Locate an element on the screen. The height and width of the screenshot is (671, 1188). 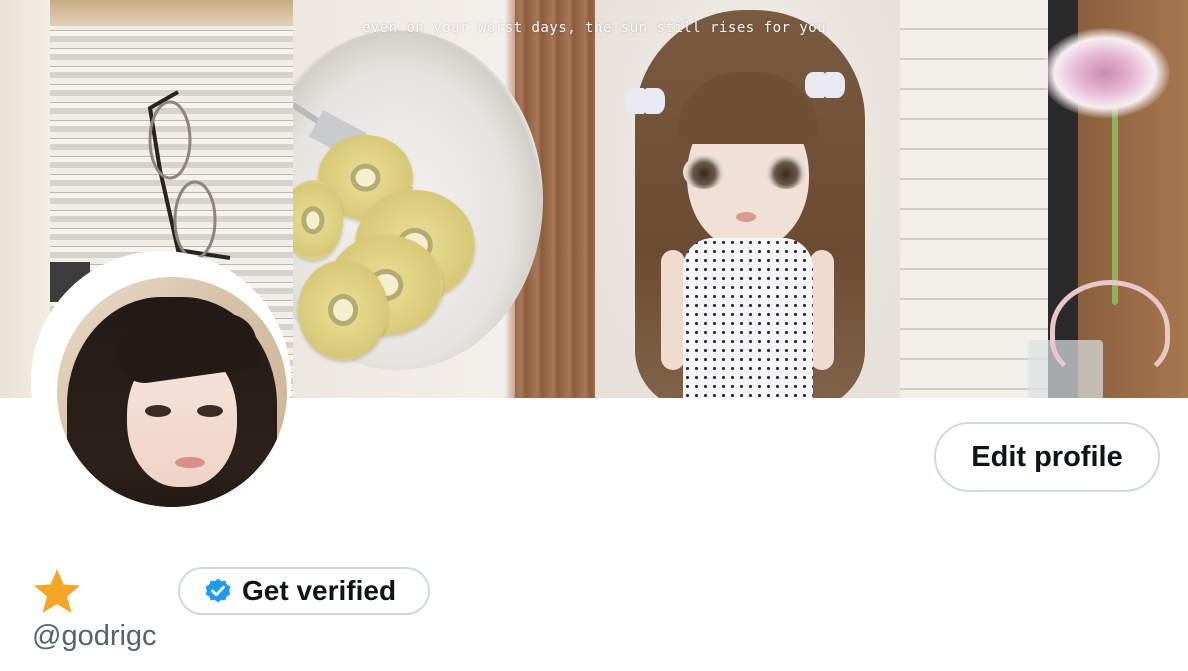
avatar-photo is located at coordinates (172, 392).